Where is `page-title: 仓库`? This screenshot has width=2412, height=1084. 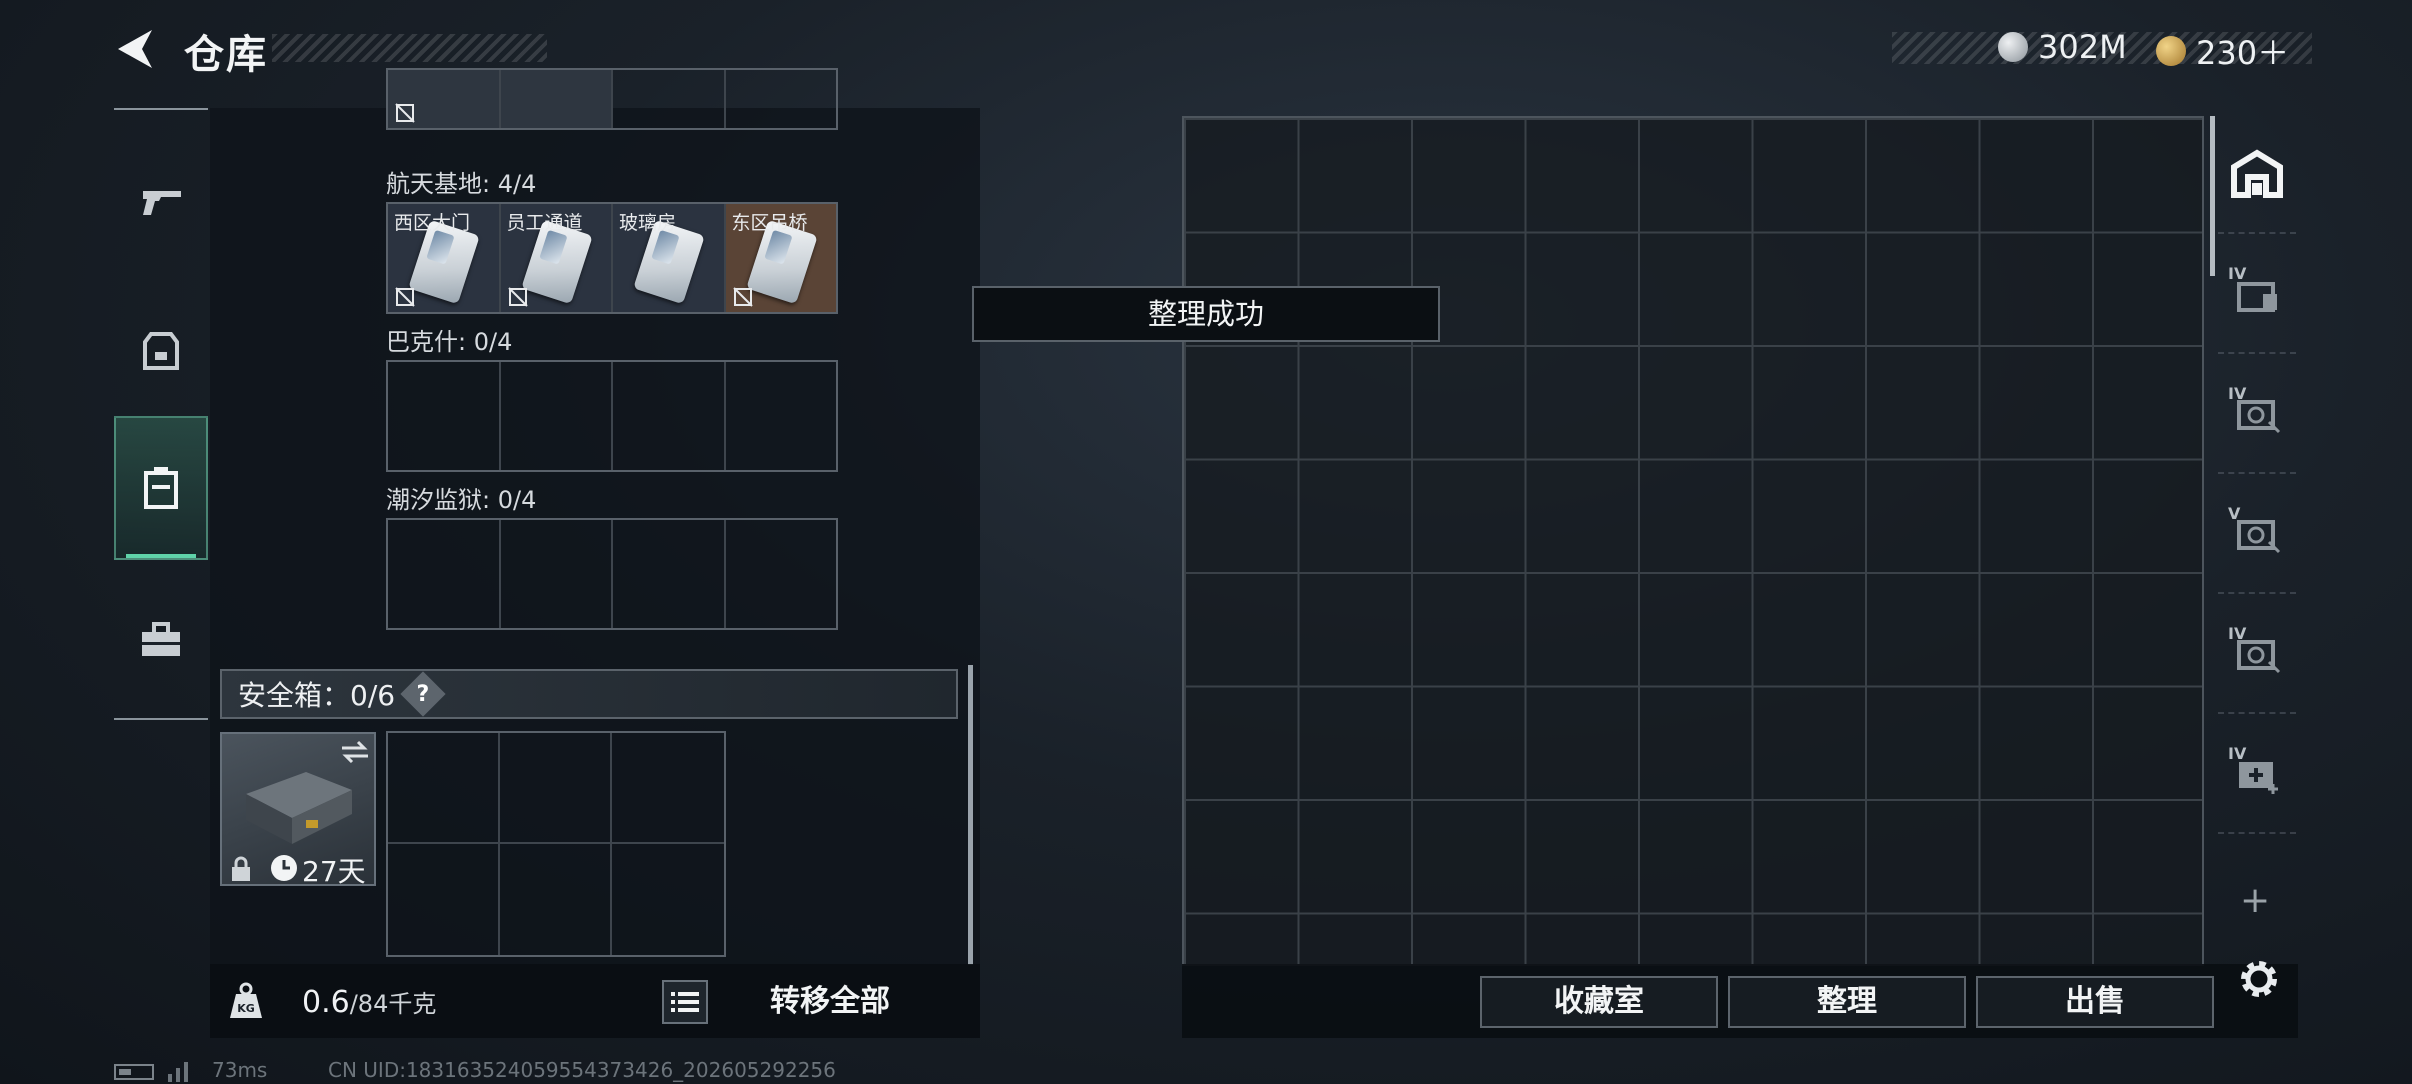 page-title: 仓库 is located at coordinates (226, 55).